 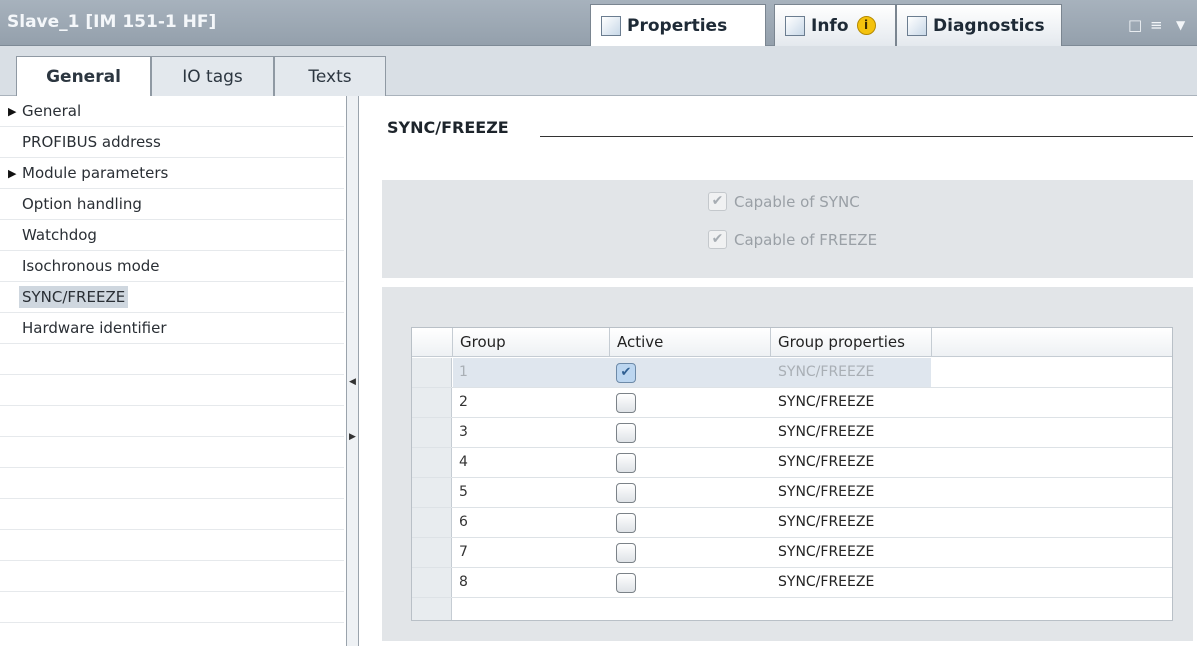 What do you see at coordinates (172, 111) in the screenshot?
I see `nav-item-general: ▶ General` at bounding box center [172, 111].